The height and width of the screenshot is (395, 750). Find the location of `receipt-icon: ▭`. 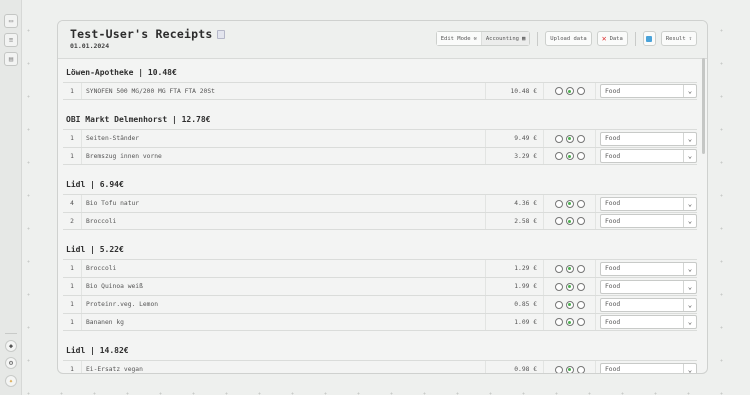

receipt-icon: ▭ is located at coordinates (11, 21).